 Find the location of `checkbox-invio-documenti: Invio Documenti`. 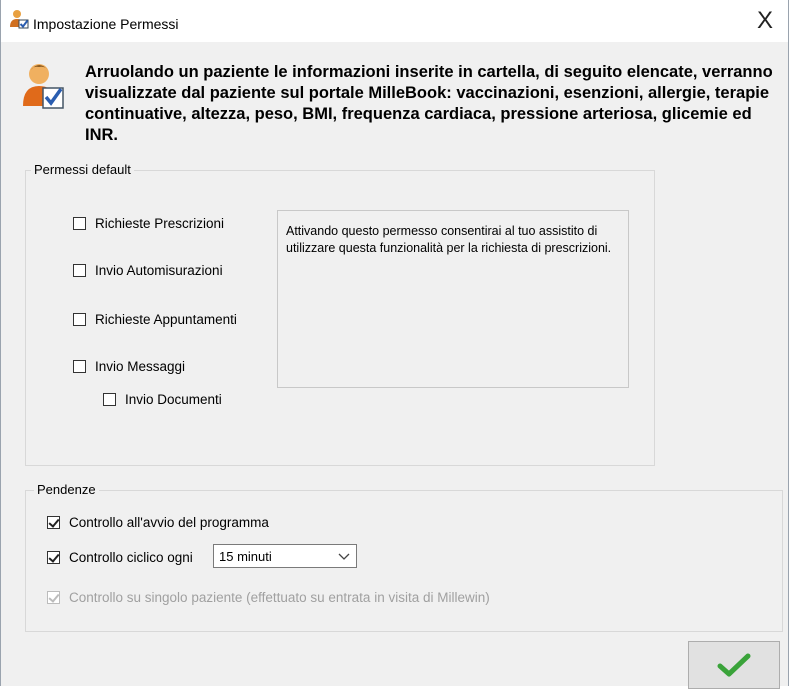

checkbox-invio-documenti: Invio Documenti is located at coordinates (162, 399).